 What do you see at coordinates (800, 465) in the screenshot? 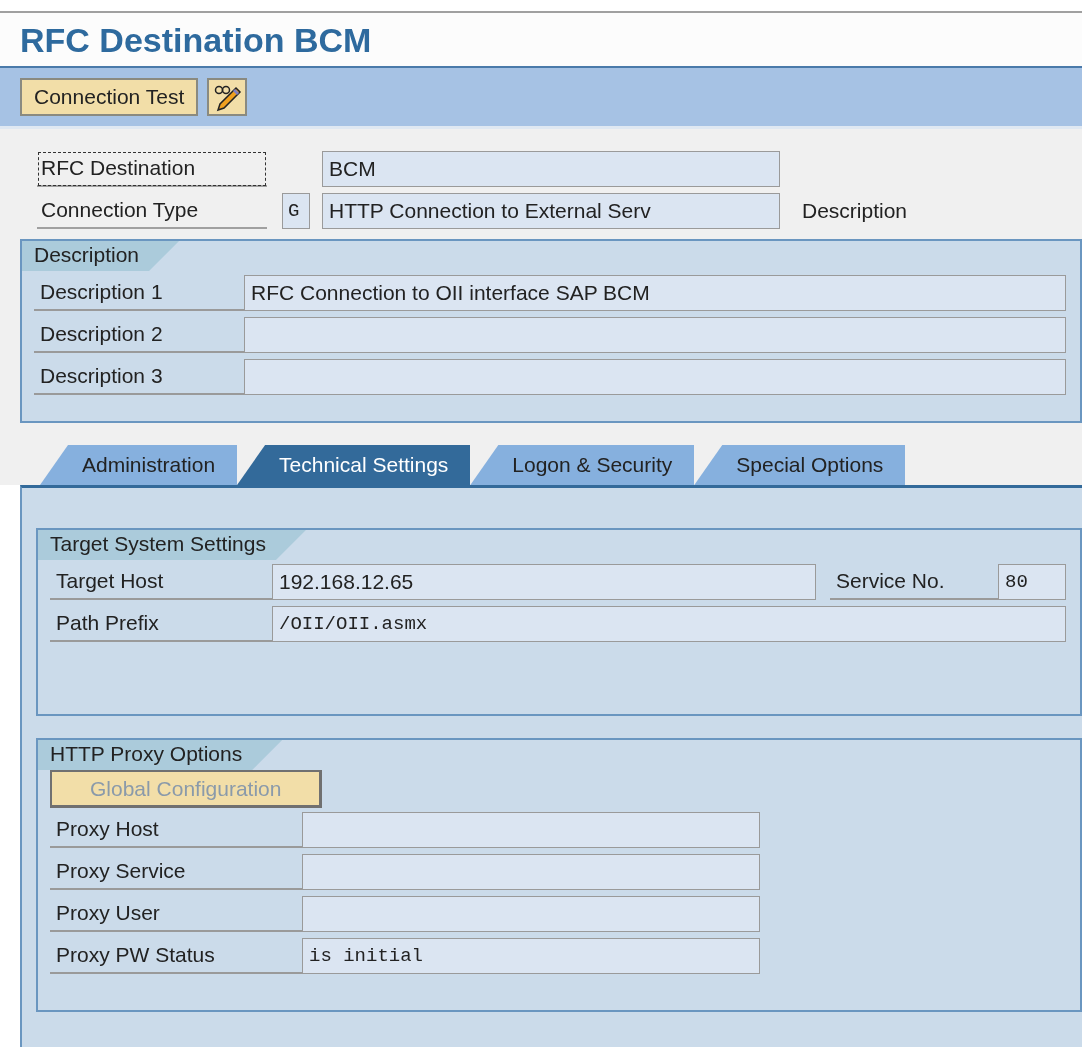
I see `tab: Special Options` at bounding box center [800, 465].